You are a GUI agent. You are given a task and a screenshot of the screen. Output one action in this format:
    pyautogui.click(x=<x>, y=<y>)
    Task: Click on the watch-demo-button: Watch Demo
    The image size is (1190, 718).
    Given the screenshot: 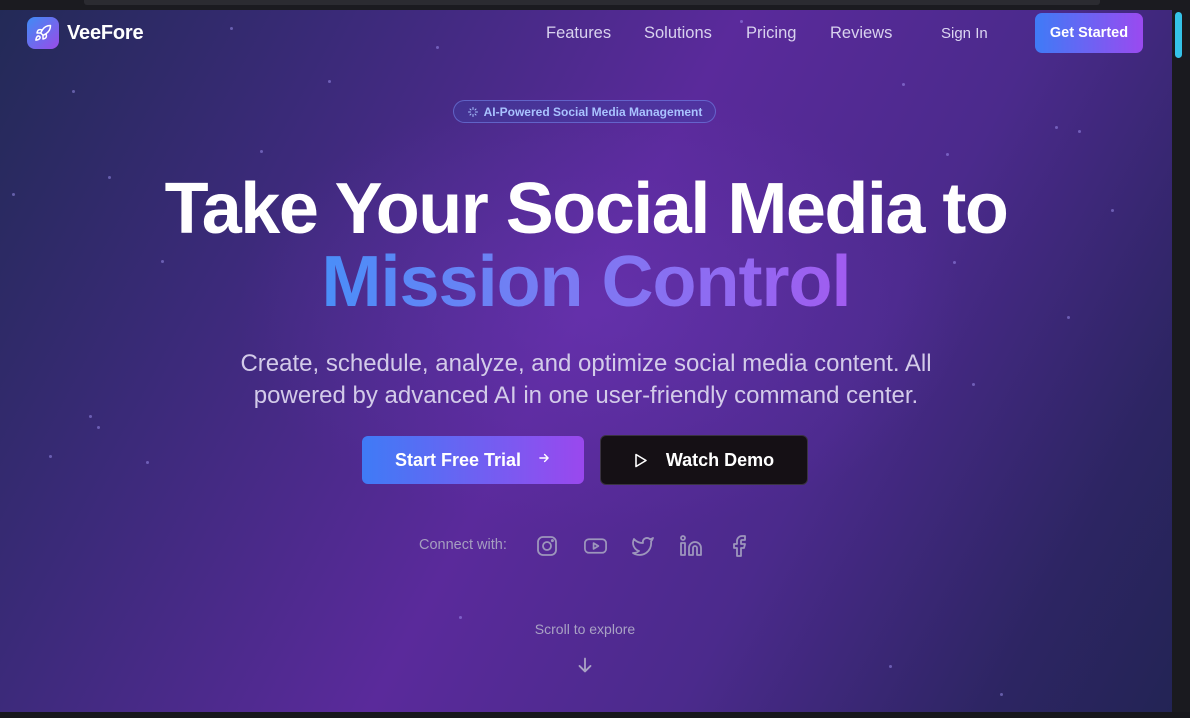 What is the action you would take?
    pyautogui.click(x=704, y=460)
    